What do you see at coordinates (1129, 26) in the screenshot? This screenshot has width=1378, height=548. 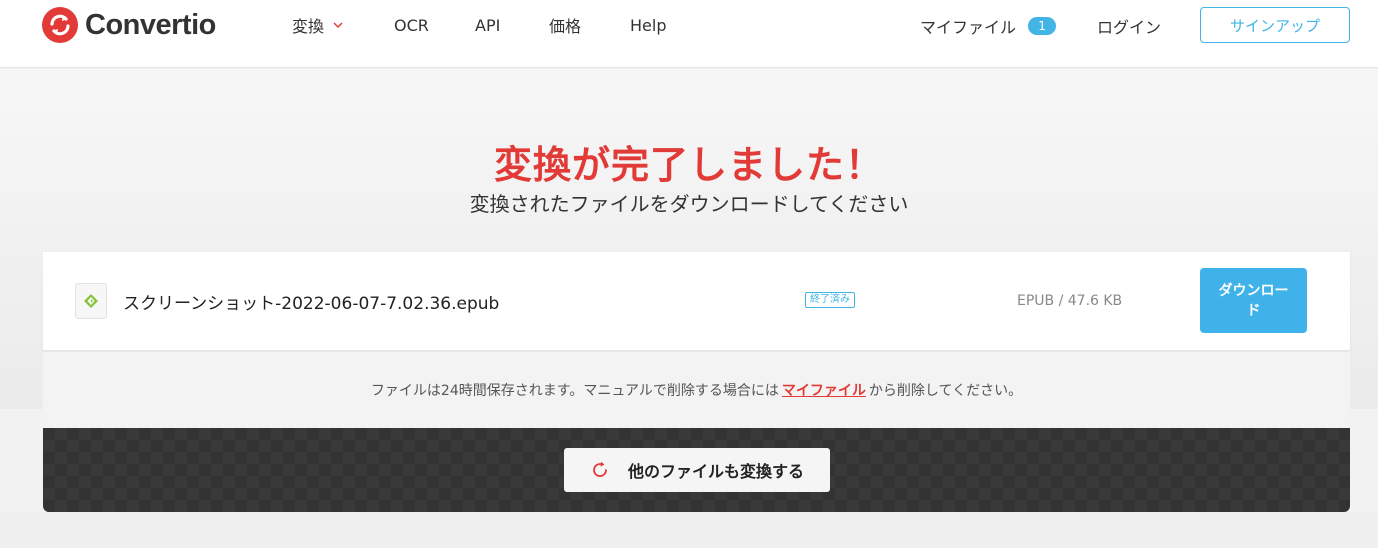 I see `login-link: ログイン` at bounding box center [1129, 26].